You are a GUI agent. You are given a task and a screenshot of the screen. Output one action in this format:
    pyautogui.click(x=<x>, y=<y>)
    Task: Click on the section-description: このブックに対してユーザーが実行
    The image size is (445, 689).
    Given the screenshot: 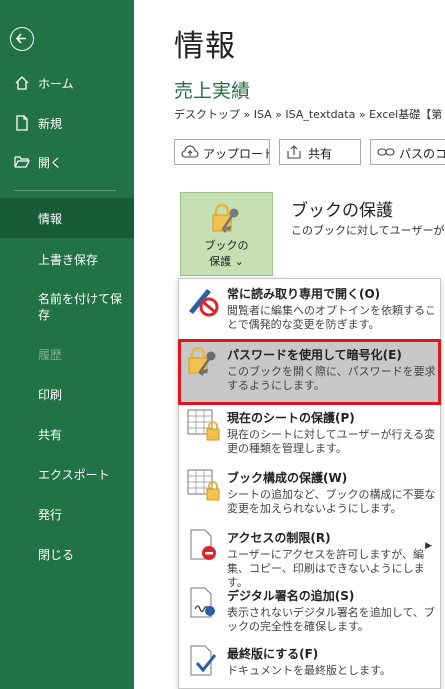 What is the action you would take?
    pyautogui.click(x=368, y=230)
    